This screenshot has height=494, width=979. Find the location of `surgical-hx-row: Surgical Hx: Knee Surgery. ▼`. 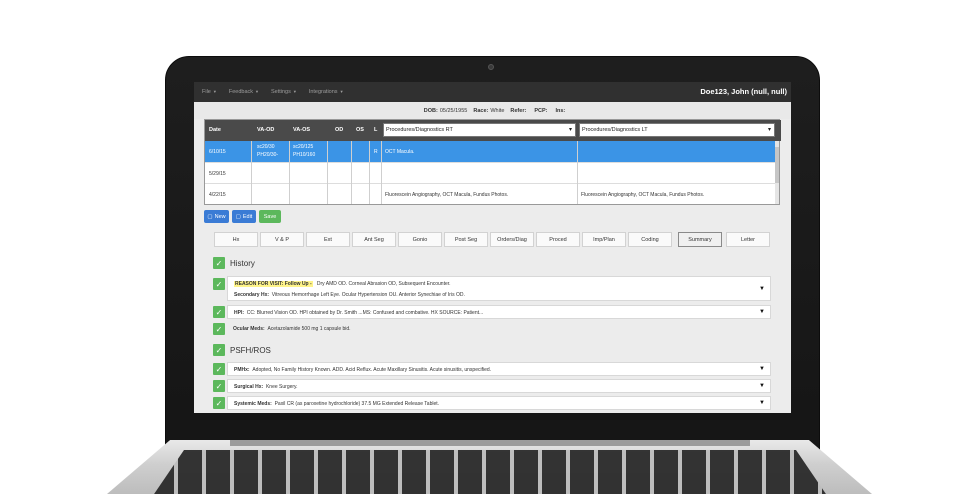

surgical-hx-row: Surgical Hx: Knee Surgery. ▼ is located at coordinates (499, 386).